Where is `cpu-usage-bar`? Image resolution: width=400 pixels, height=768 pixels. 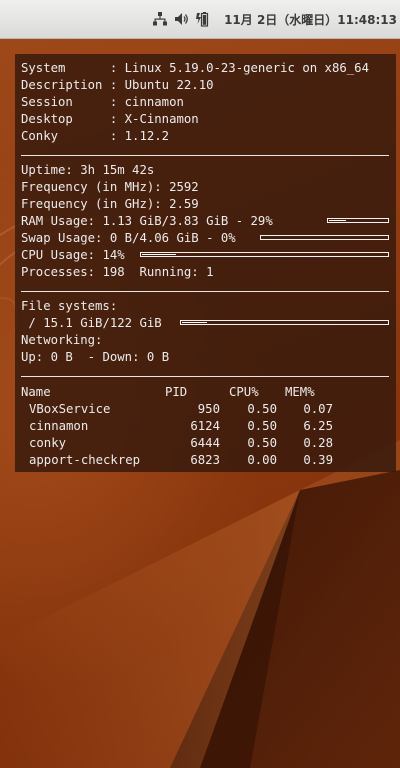 cpu-usage-bar is located at coordinates (264, 254).